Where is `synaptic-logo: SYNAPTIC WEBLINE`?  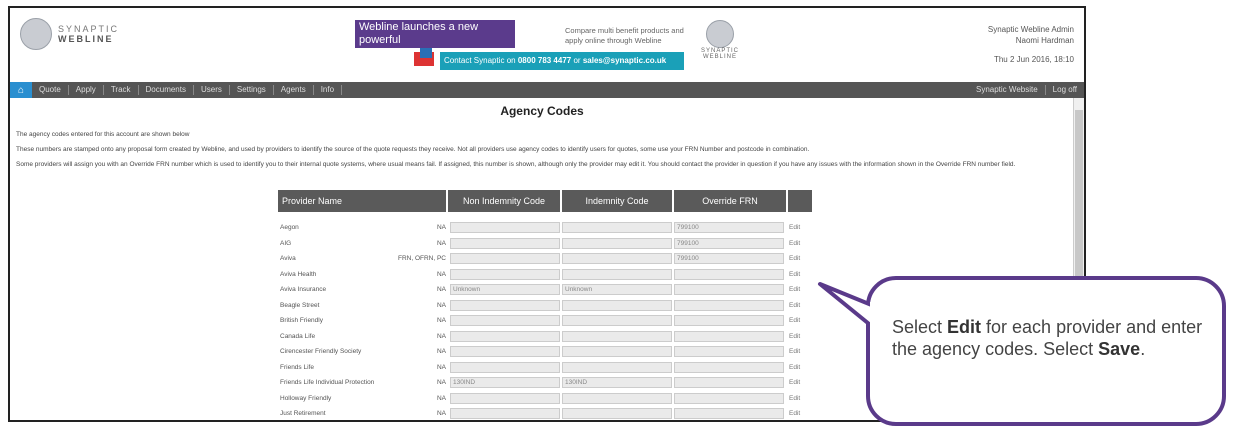 synaptic-logo: SYNAPTIC WEBLINE is located at coordinates (69, 34).